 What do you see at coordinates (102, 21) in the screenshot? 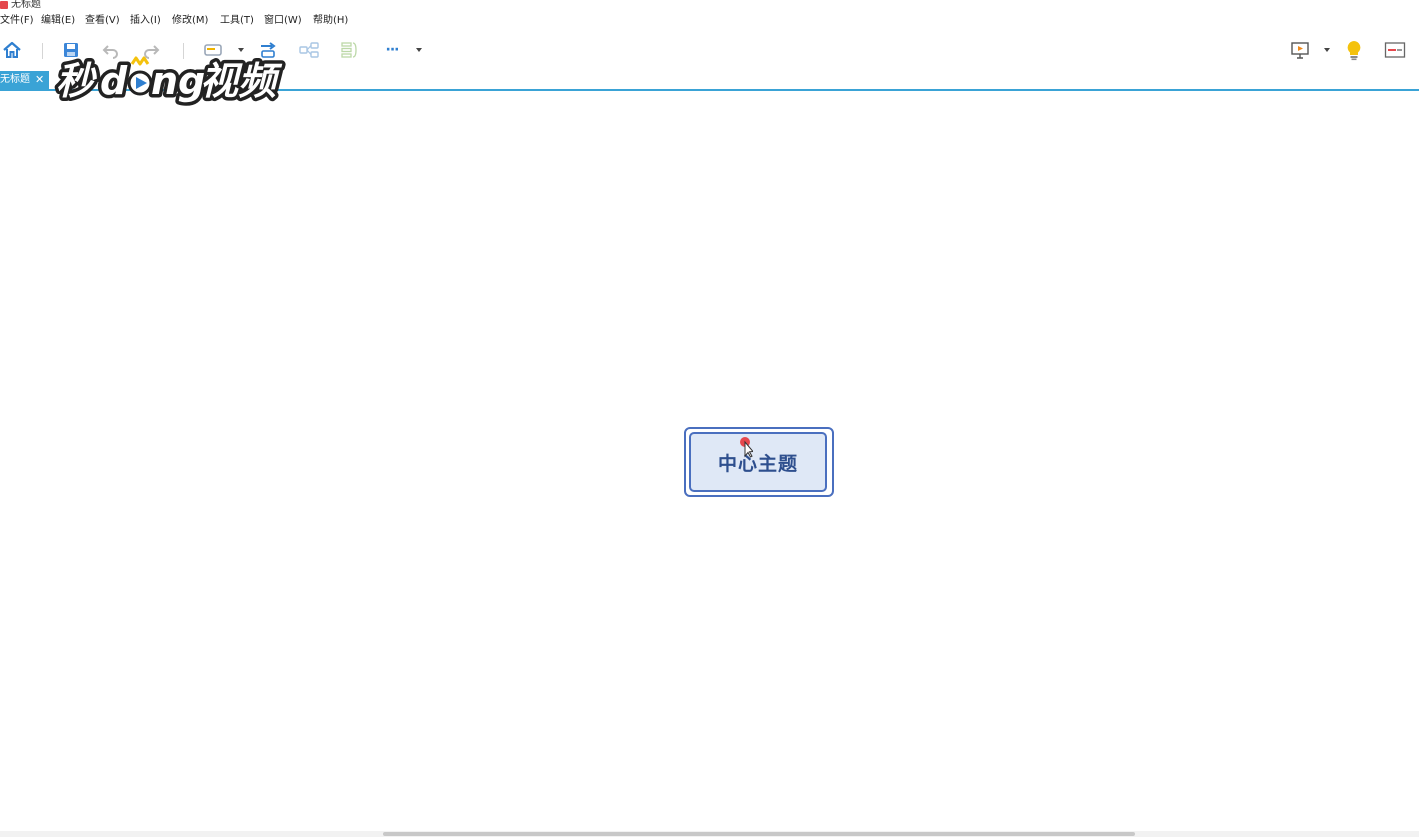
I see `menu-view: 查看(V)` at bounding box center [102, 21].